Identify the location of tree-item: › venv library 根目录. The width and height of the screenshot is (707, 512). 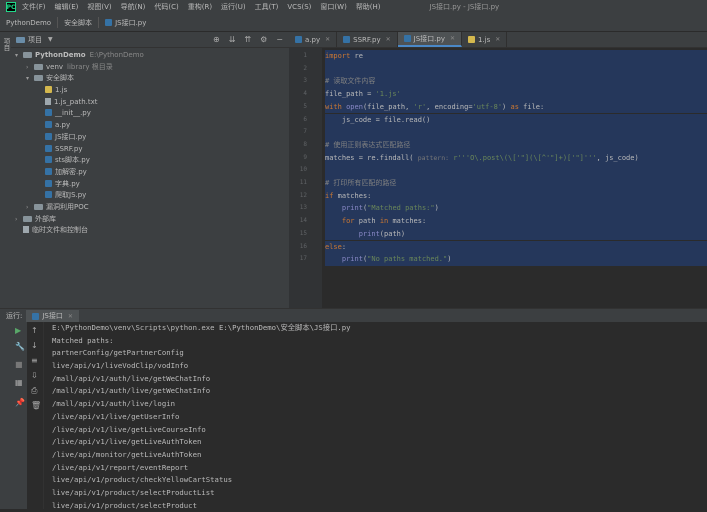
(150, 68).